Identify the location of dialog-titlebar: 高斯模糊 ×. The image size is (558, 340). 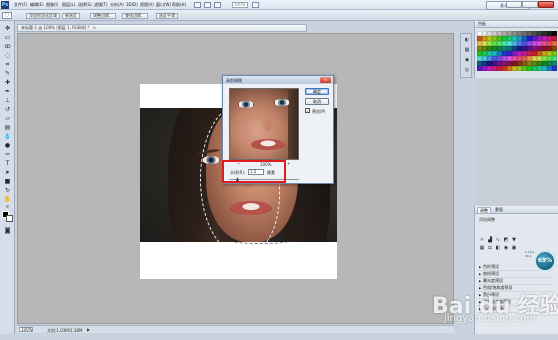
(278, 80).